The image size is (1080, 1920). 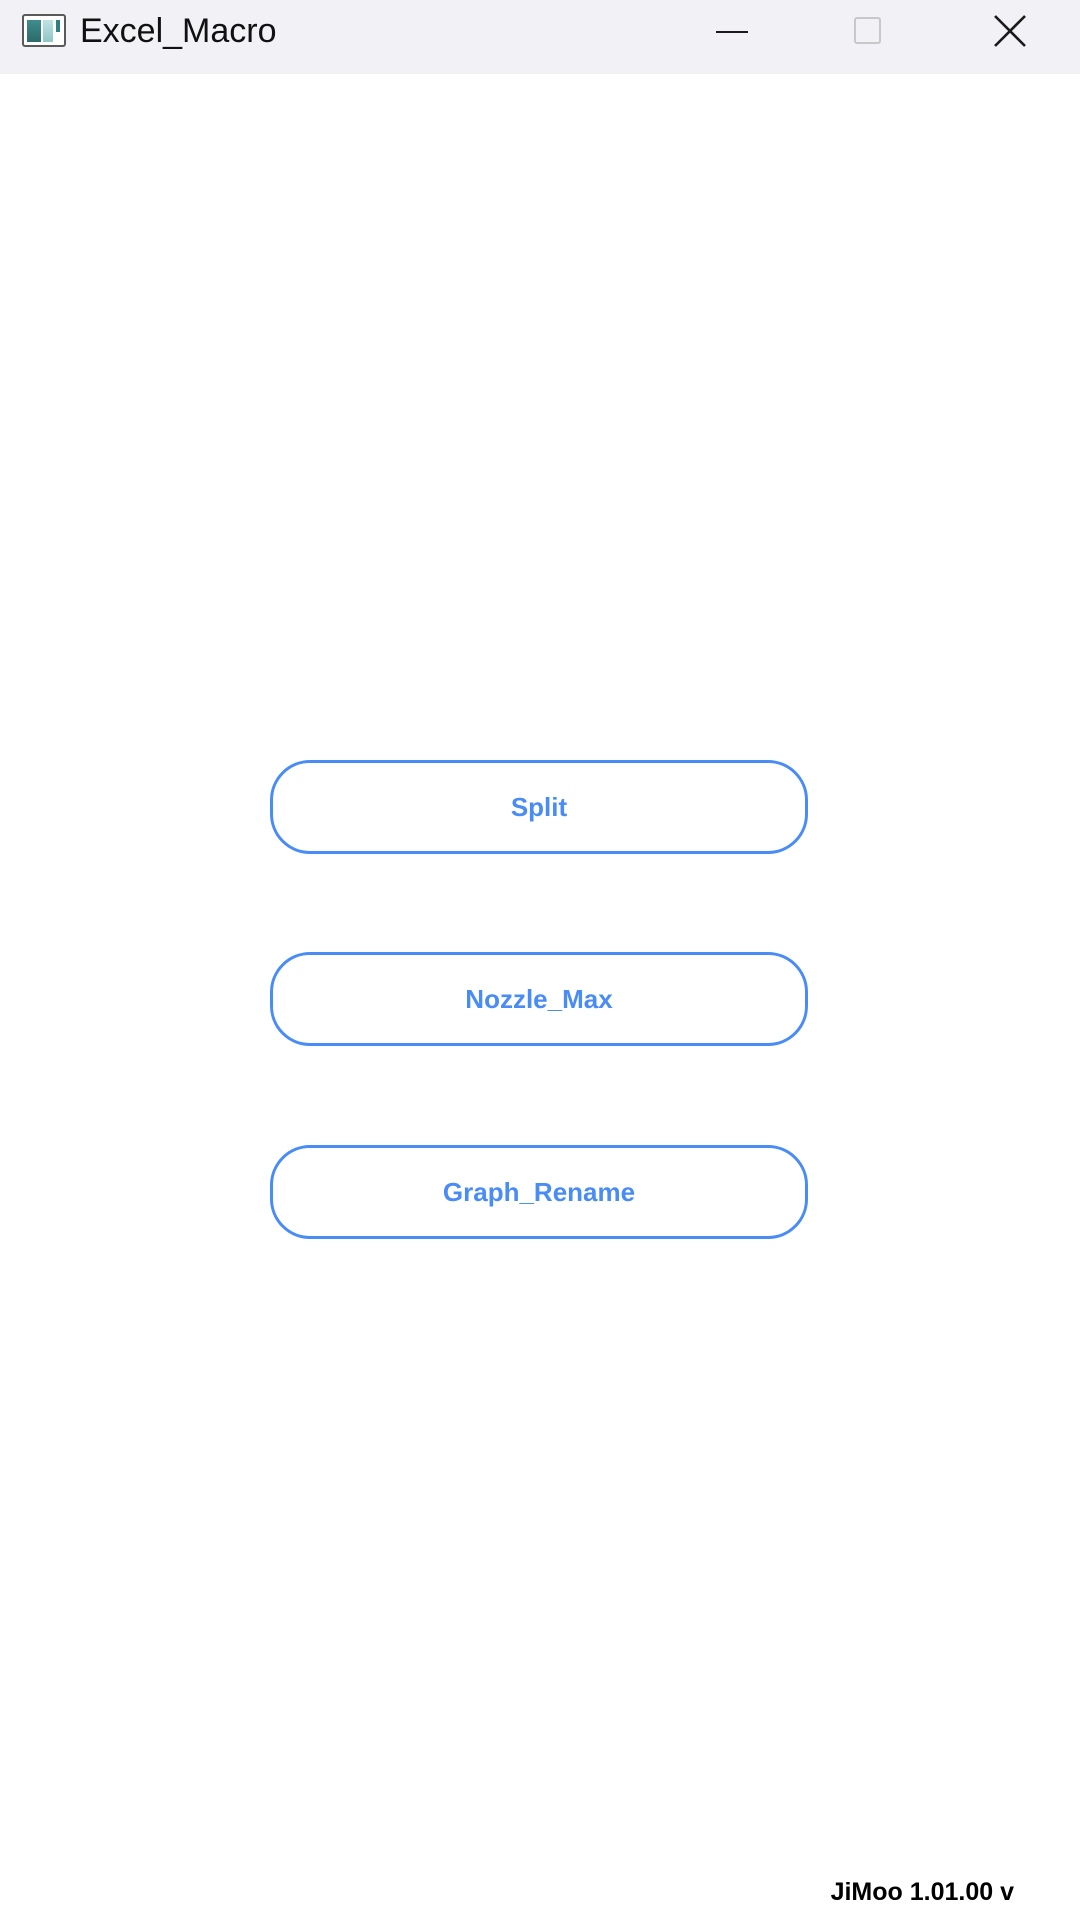 What do you see at coordinates (540, 37) in the screenshot?
I see `title-bar: Excel_Macro` at bounding box center [540, 37].